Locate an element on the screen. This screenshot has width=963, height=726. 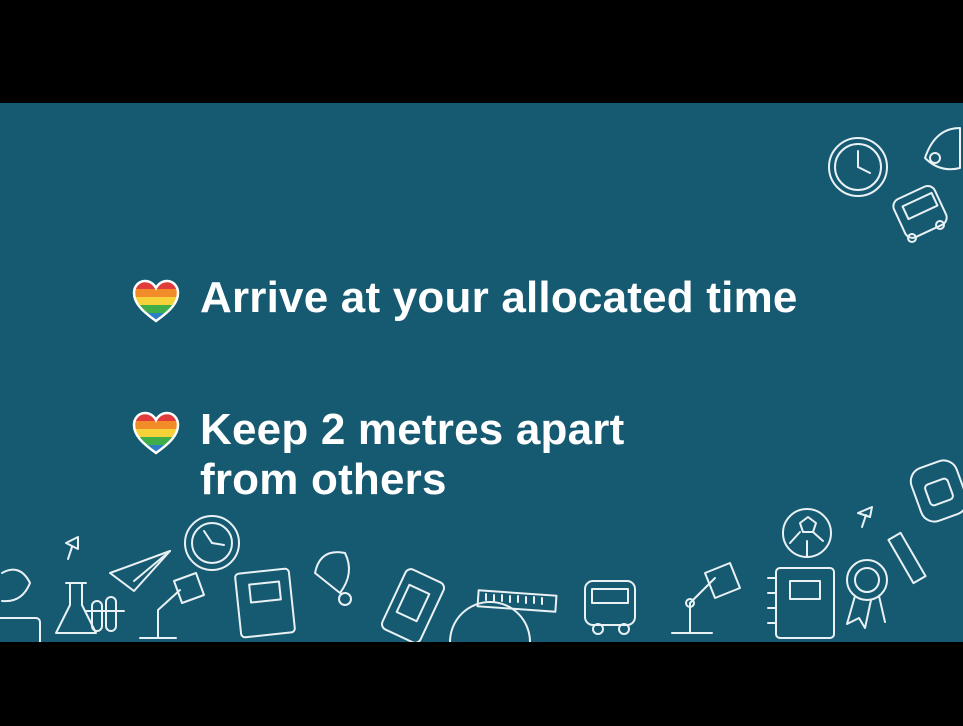
bullet-arrive-on-time: Arrive at your allocated time is located at coordinates (465, 298).